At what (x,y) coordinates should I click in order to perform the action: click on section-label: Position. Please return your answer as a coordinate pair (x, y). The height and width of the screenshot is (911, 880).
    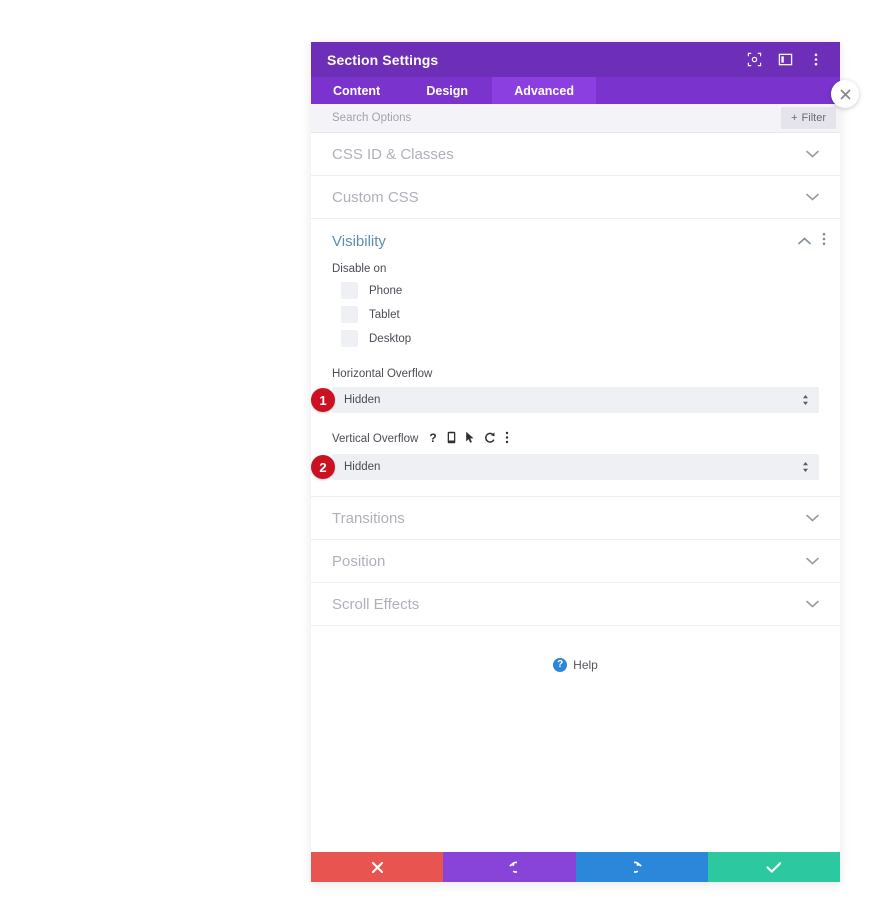
    Looking at the image, I should click on (359, 561).